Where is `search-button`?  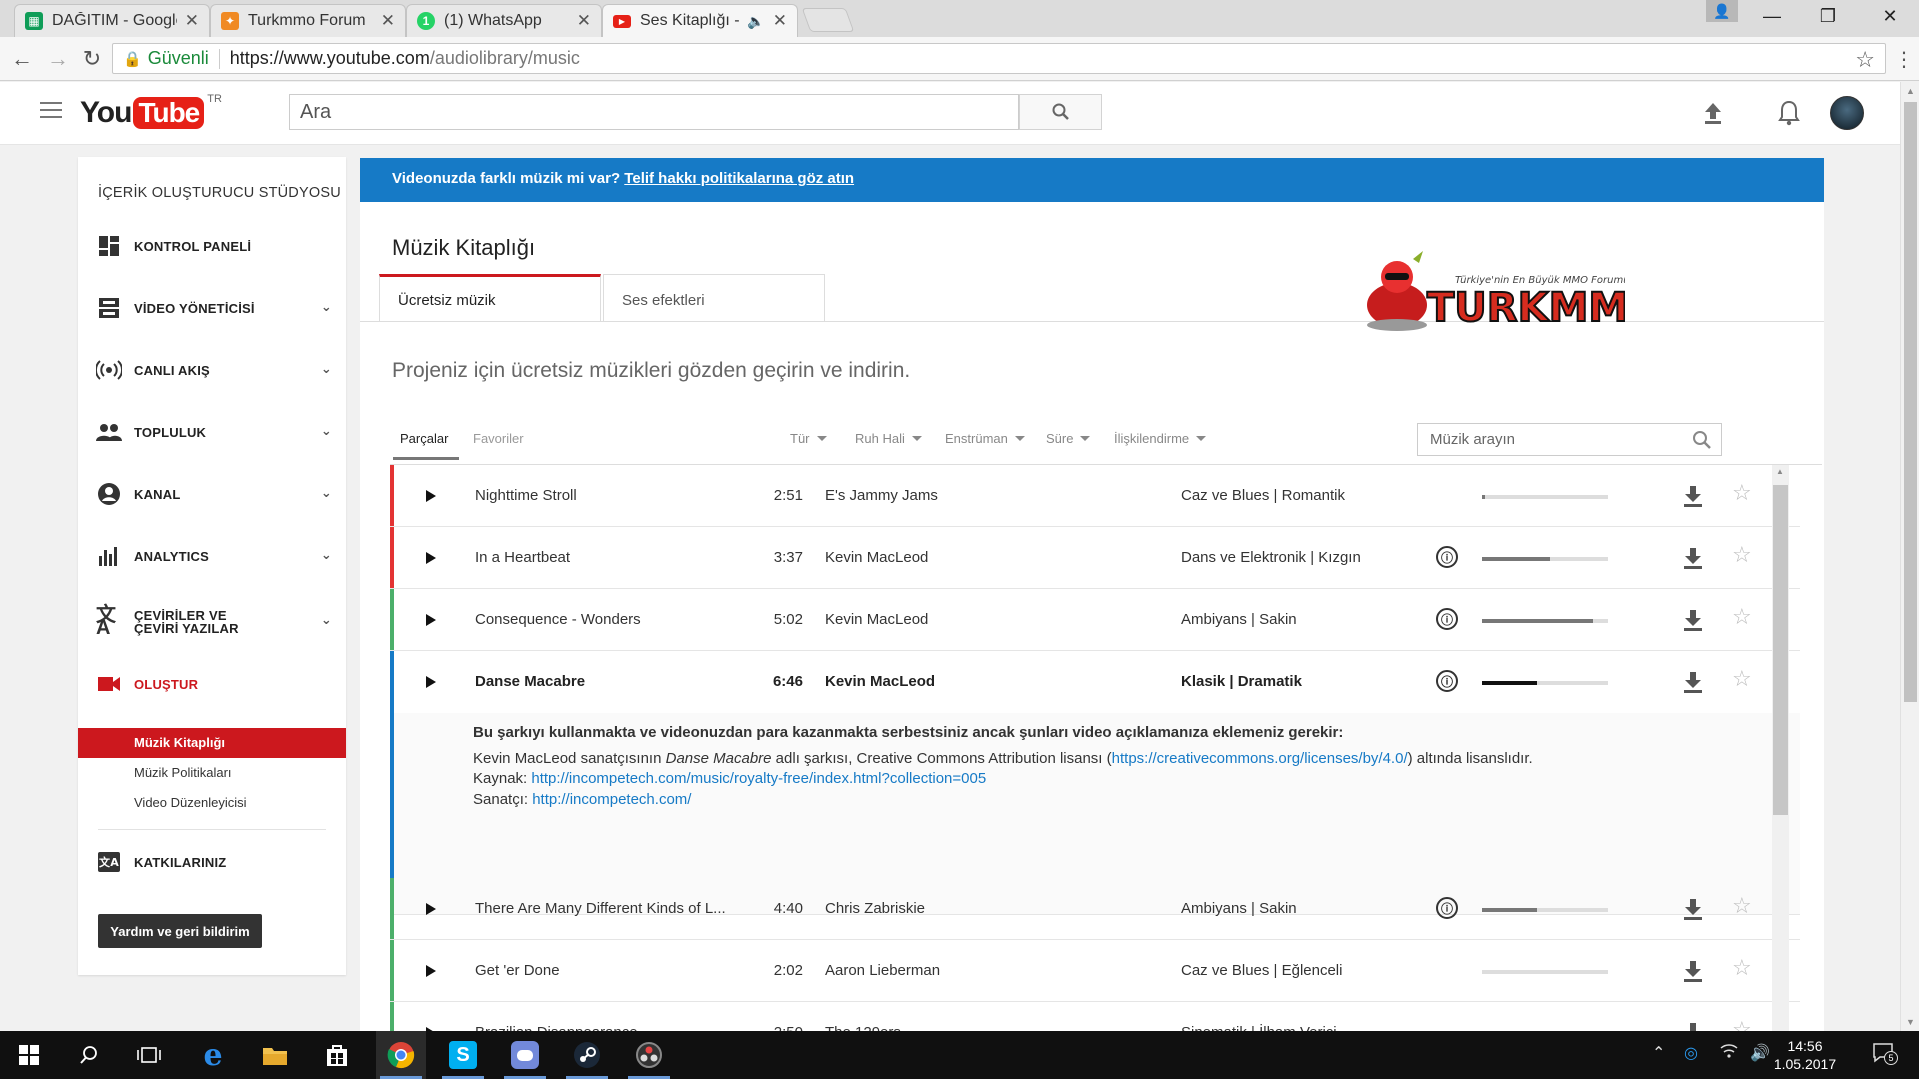
search-button is located at coordinates (1060, 112).